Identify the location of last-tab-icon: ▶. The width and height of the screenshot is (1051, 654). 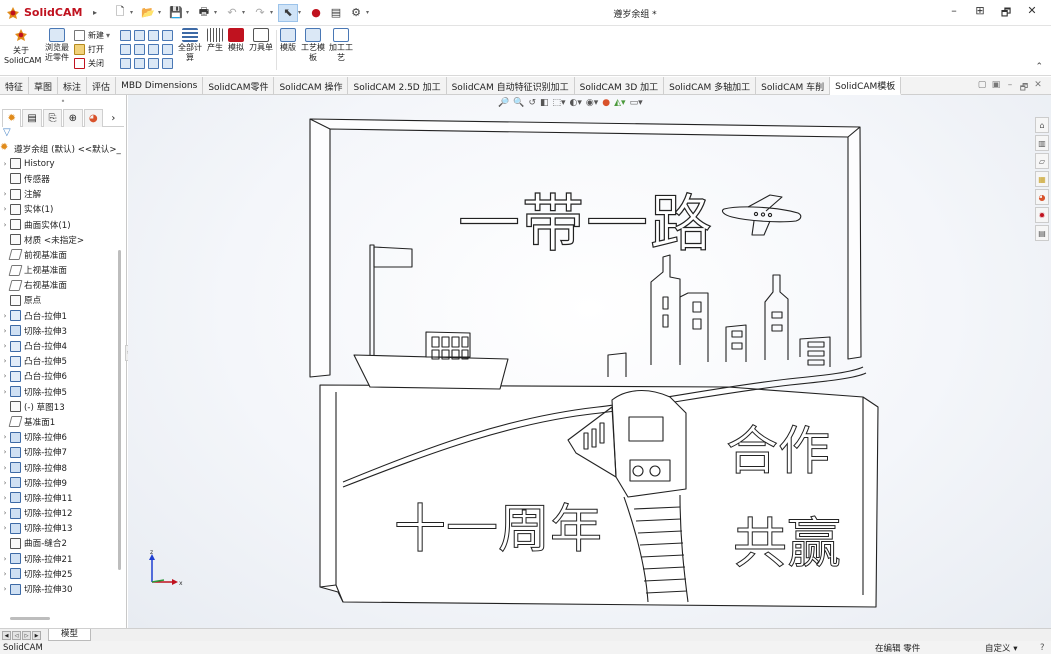
(36, 635).